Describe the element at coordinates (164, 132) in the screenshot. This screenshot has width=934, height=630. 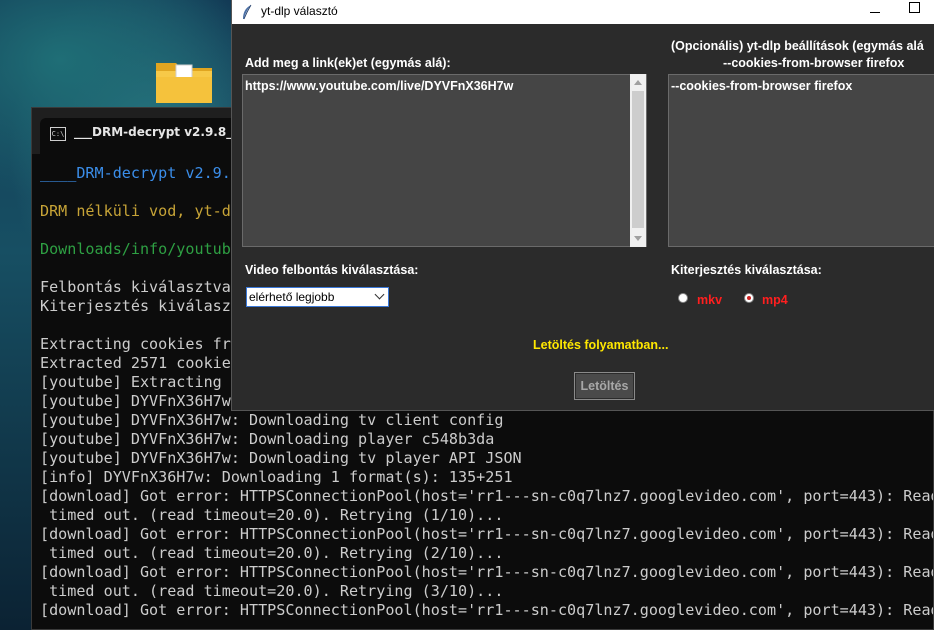
I see `terminal-tab-title: ___DRM-decrypt v2.9.8___C` at that location.